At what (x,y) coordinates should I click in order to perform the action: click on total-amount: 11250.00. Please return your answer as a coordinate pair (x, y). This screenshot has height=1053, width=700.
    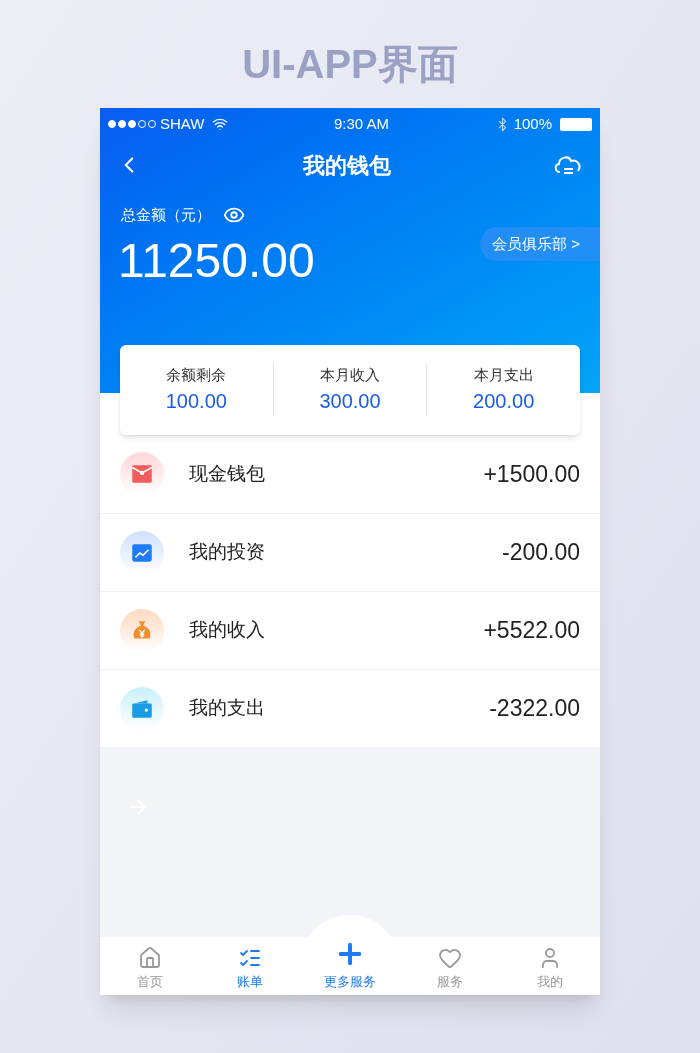
    Looking at the image, I should click on (216, 260).